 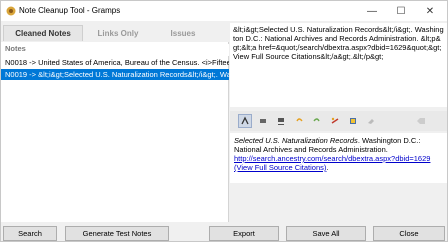 What do you see at coordinates (263, 121) in the screenshot?
I see `bold-icon` at bounding box center [263, 121].